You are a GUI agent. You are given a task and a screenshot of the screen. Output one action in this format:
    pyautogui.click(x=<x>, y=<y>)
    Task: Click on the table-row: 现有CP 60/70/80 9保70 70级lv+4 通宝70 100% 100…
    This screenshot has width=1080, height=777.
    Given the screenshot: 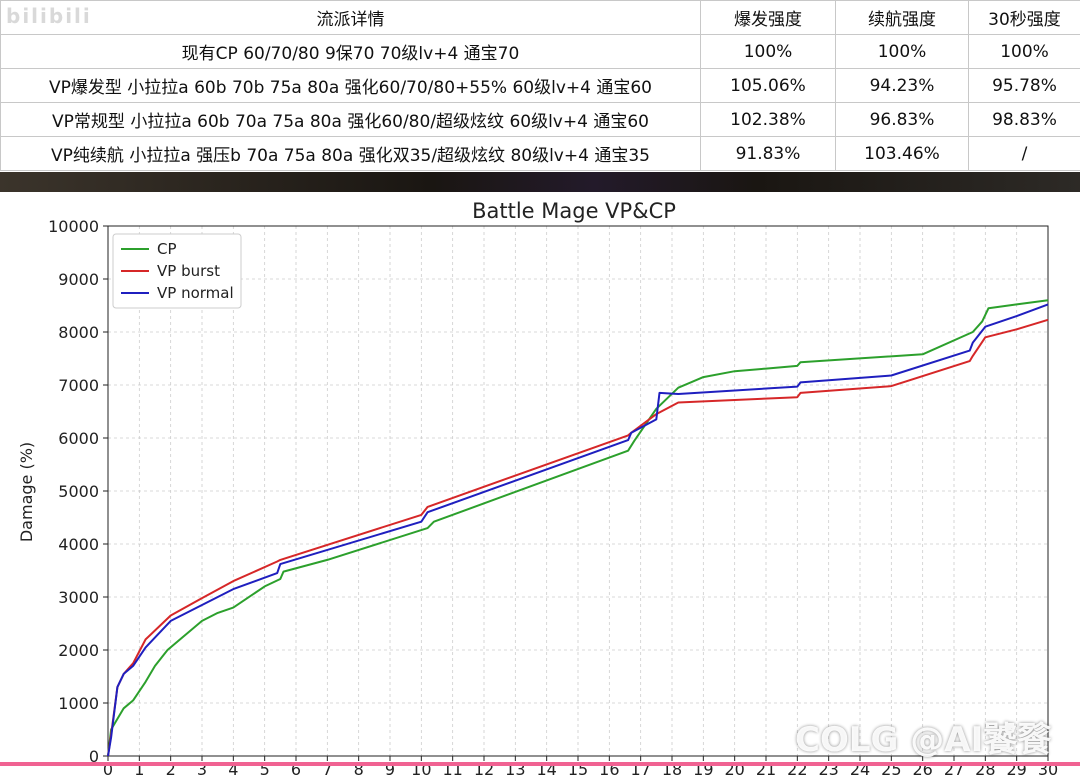 What is the action you would take?
    pyautogui.click(x=540, y=51)
    